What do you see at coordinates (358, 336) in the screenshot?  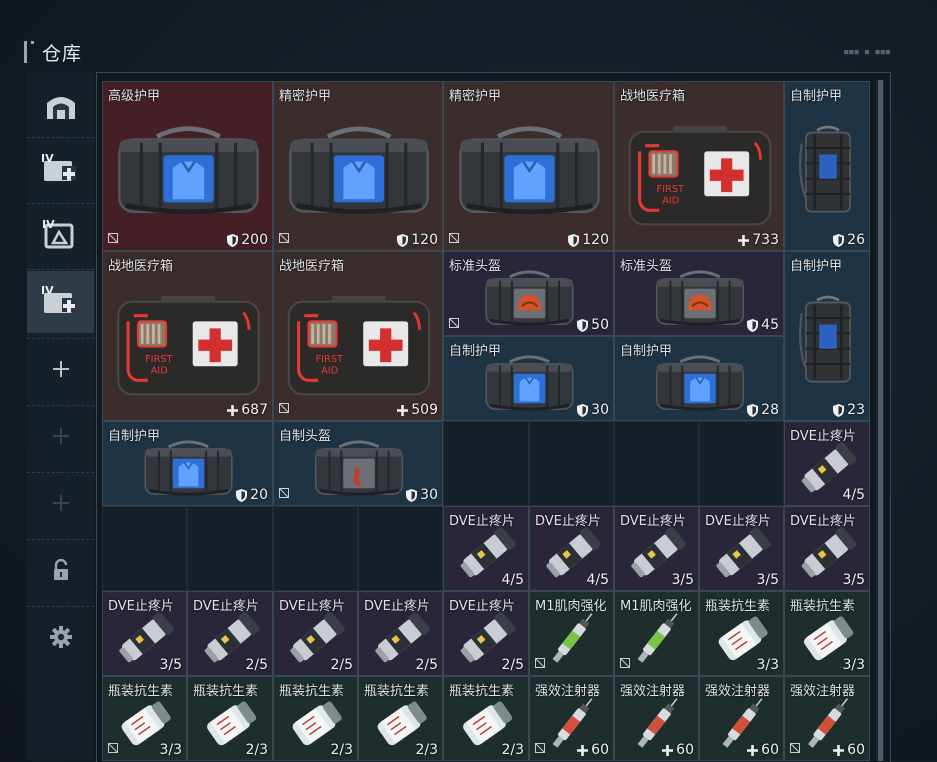 I see `inventory-item: 战地医疗箱 FIRST AID 509` at bounding box center [358, 336].